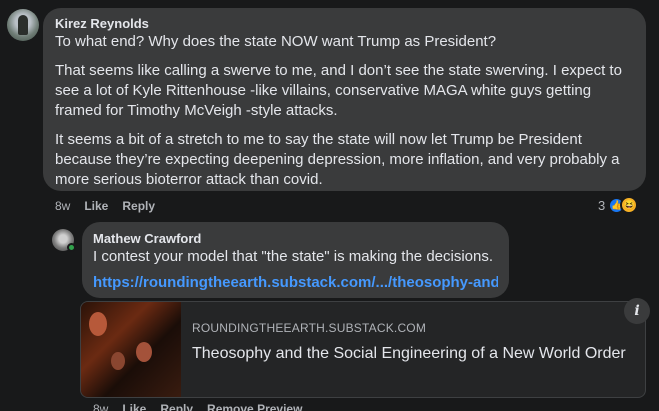 The height and width of the screenshot is (411, 659). What do you see at coordinates (62, 206) in the screenshot?
I see `comment-time: 8w` at bounding box center [62, 206].